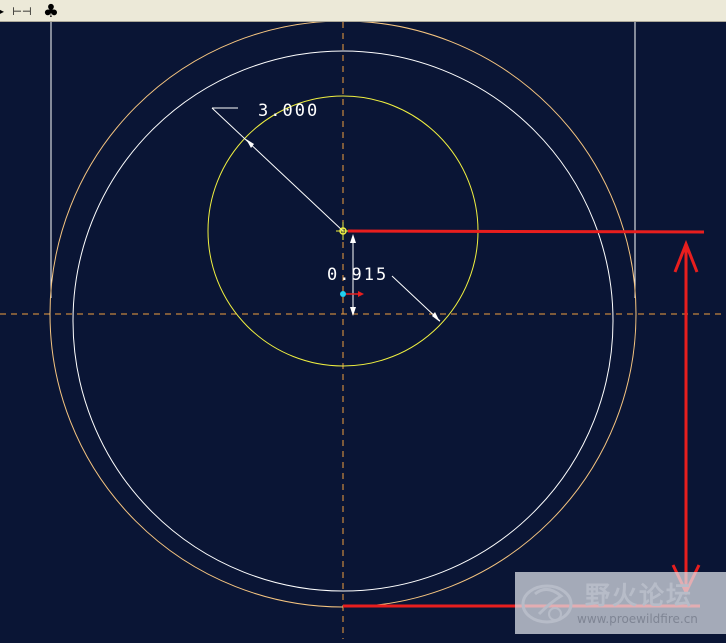 This screenshot has height=643, width=726. I want to click on origin-dot-icon, so click(343, 294).